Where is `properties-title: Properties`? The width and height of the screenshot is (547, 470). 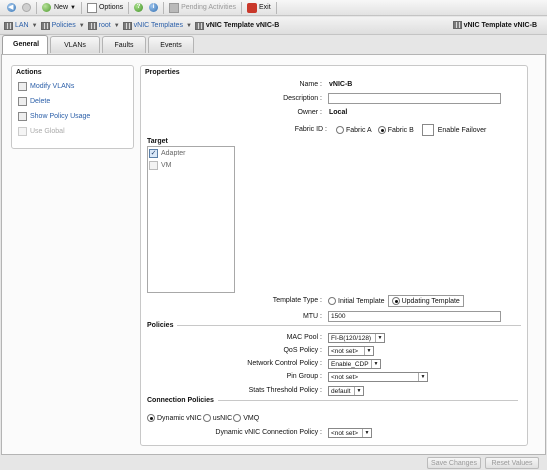 properties-title: Properties is located at coordinates (162, 72).